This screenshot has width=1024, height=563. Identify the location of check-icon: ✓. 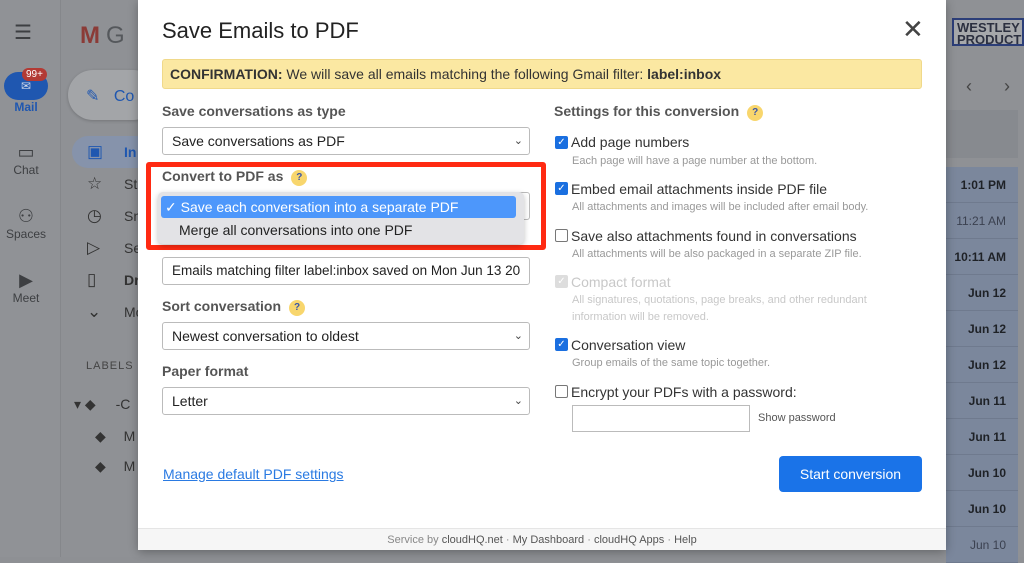
(173, 207).